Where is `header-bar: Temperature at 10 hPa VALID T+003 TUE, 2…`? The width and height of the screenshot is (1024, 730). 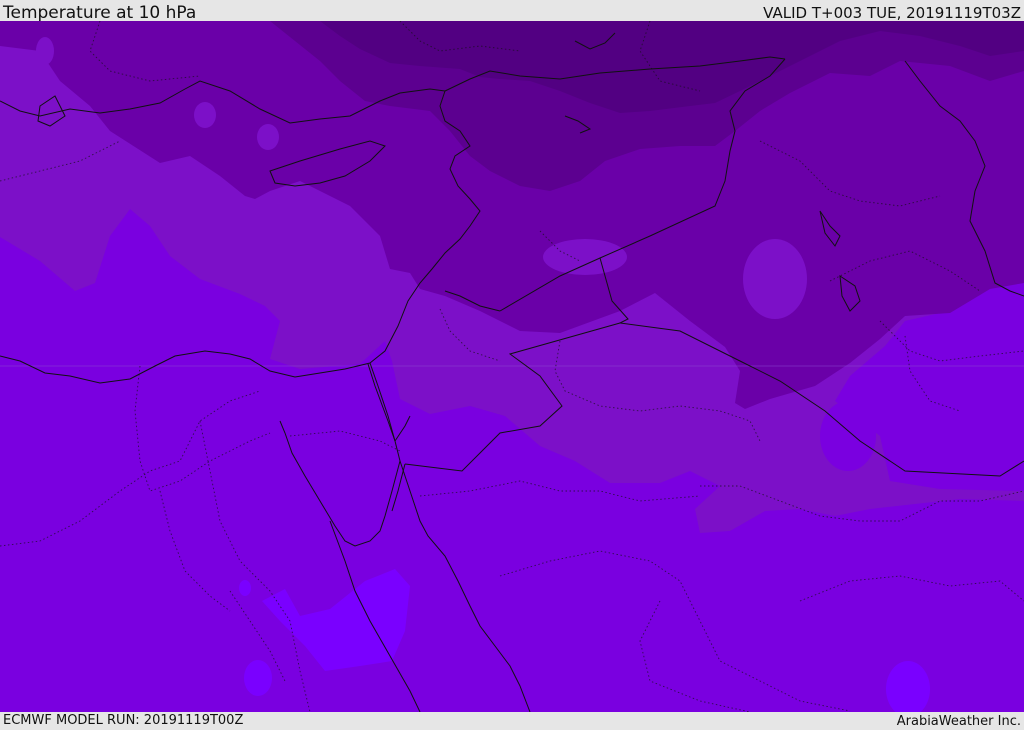 header-bar: Temperature at 10 hPa VALID T+003 TUE, 2… is located at coordinates (512, 11).